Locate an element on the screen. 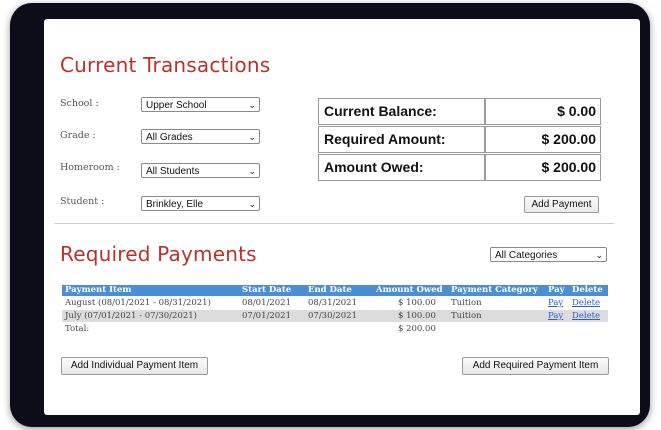 This screenshot has height=430, width=661. current-balance-value: $ 0.00 is located at coordinates (543, 111).